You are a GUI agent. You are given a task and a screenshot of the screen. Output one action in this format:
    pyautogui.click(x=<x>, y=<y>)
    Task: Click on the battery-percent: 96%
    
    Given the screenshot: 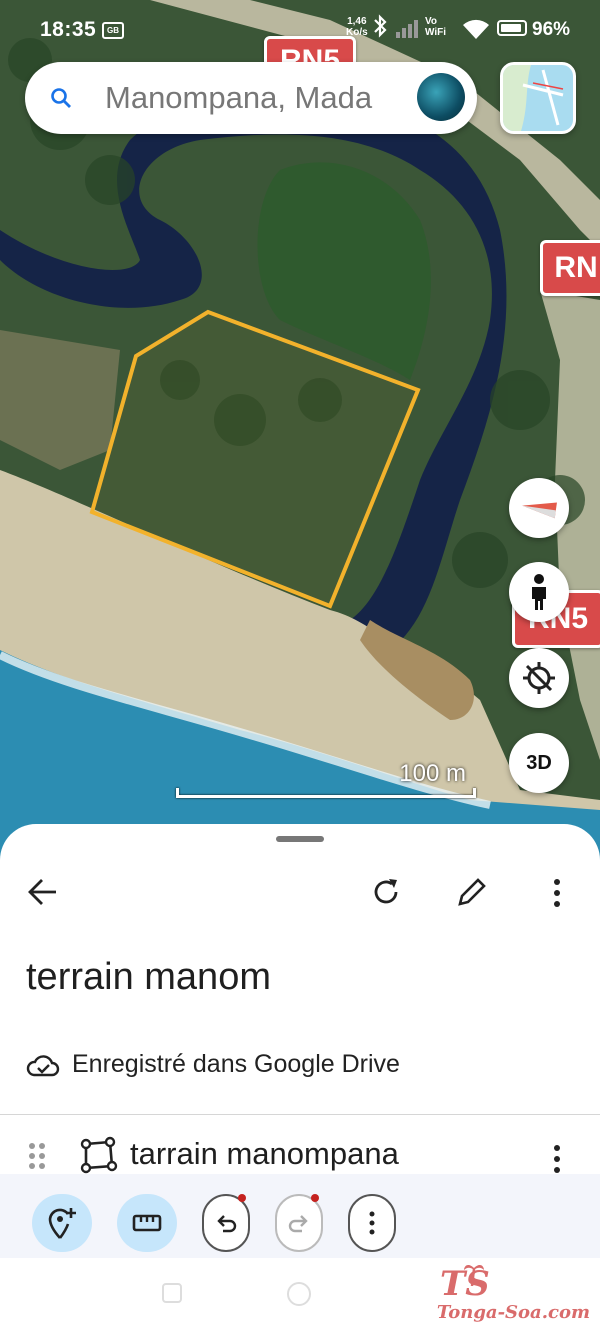 What is the action you would take?
    pyautogui.click(x=551, y=29)
    